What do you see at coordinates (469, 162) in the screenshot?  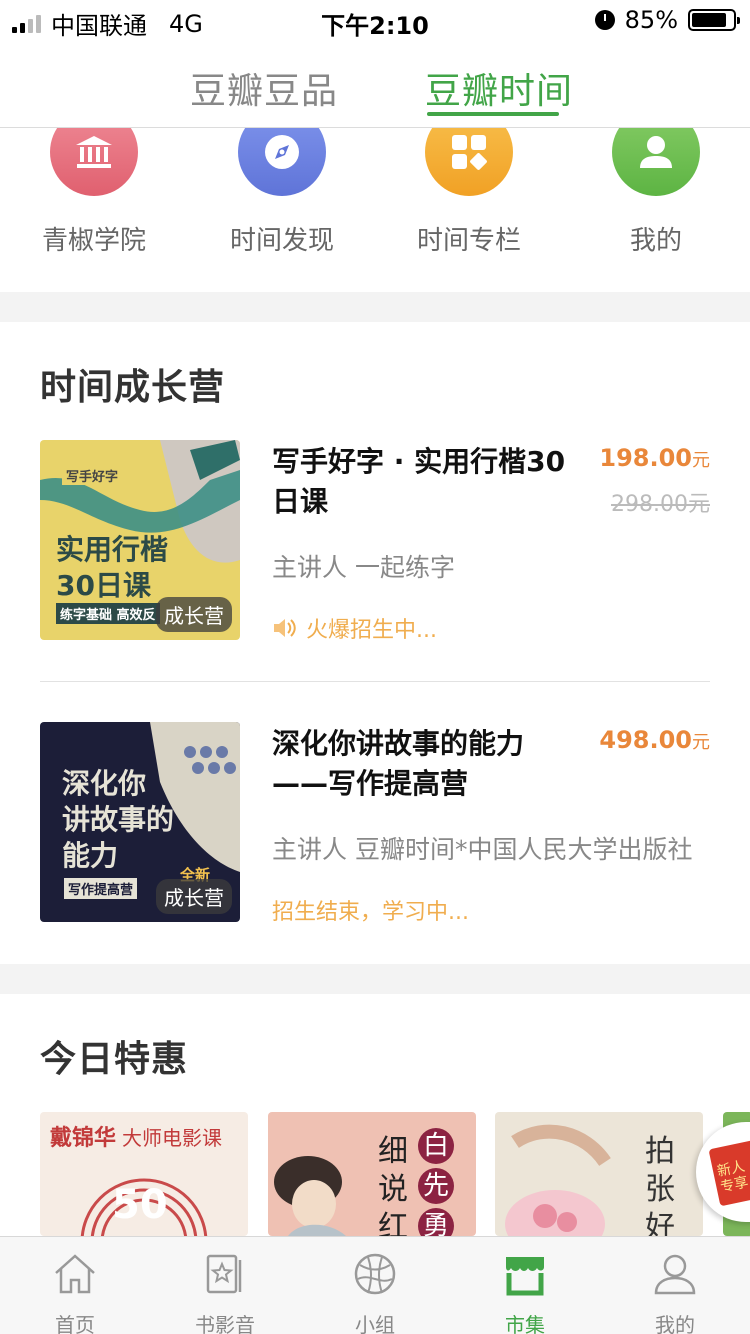 I see `grid-icon` at bounding box center [469, 162].